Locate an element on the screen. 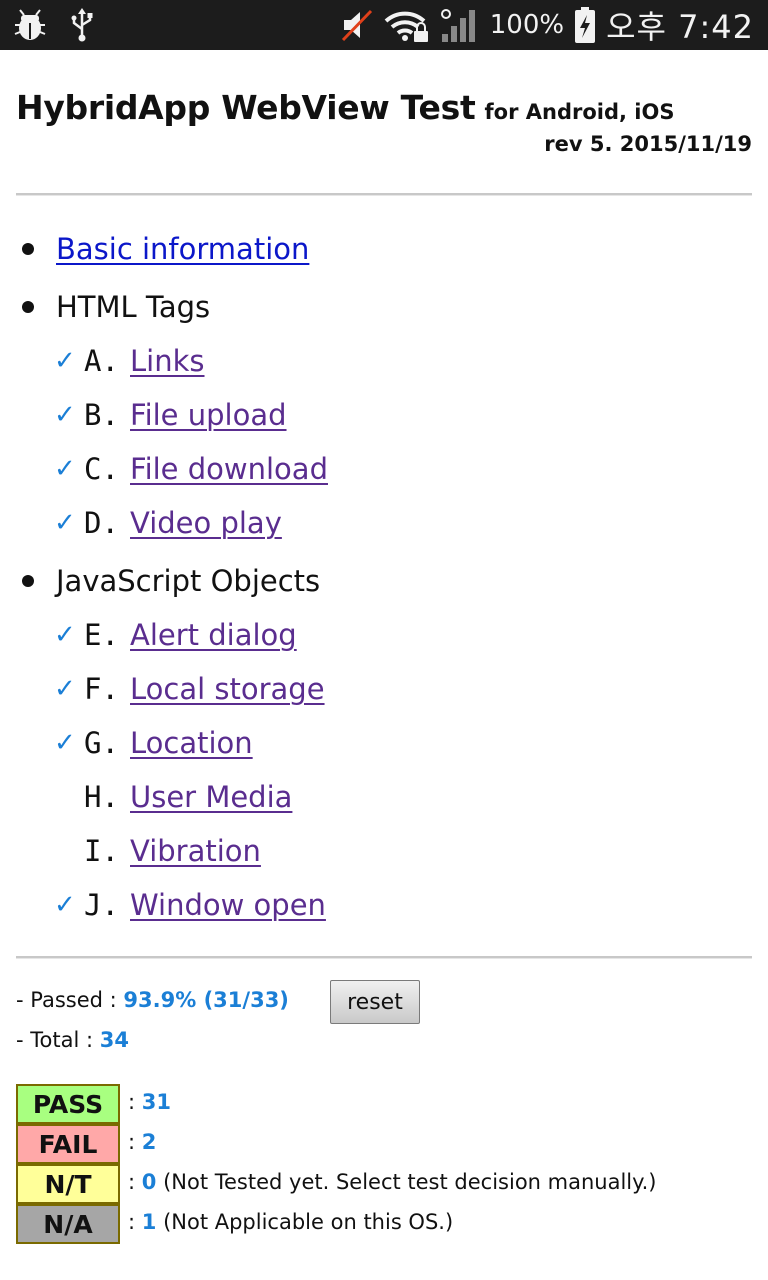 The height and width of the screenshot is (1280, 768). pass-badge: PASS is located at coordinates (68, 1104).